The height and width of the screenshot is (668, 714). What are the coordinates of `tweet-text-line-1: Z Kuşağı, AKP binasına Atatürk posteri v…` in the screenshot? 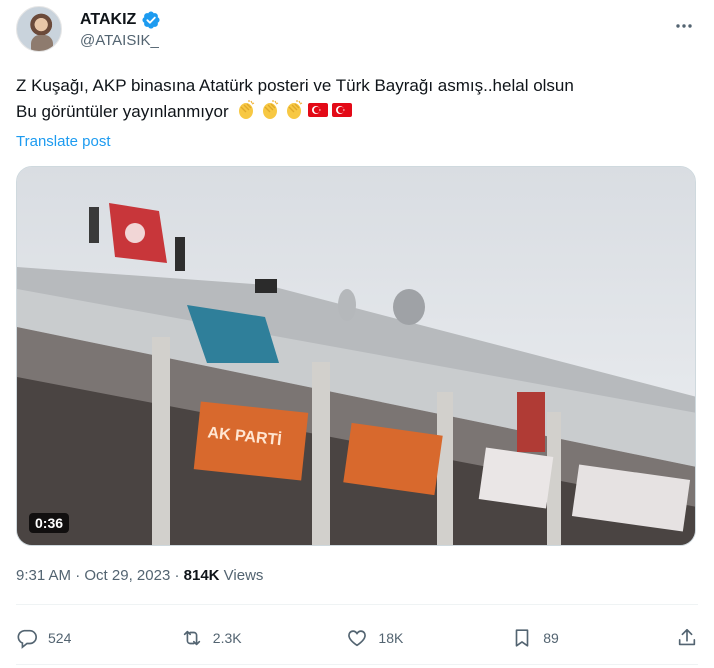 It's located at (295, 85).